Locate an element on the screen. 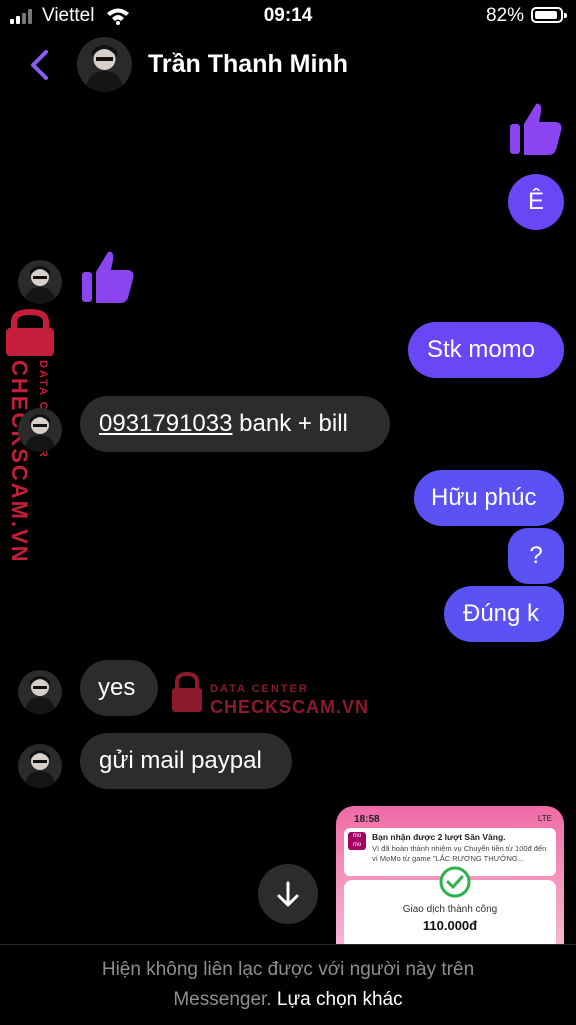  scroll-to-bottom-button is located at coordinates (288, 894).